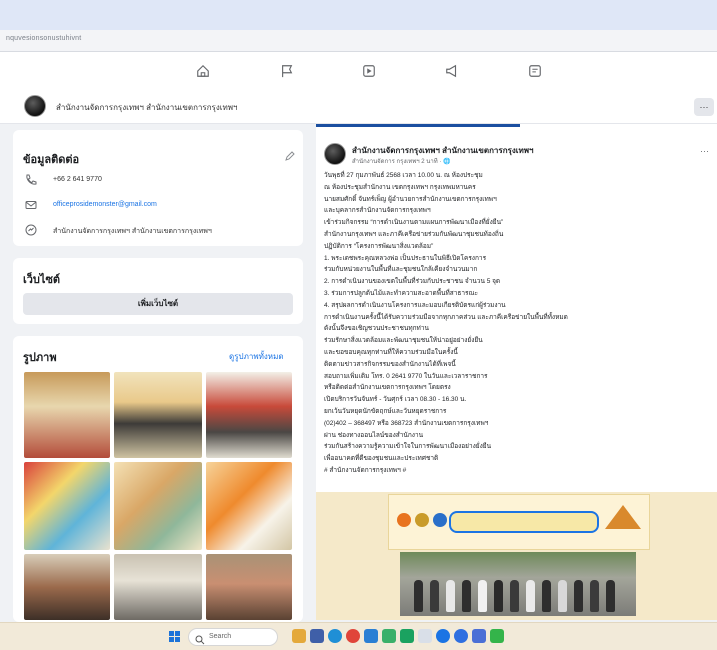 This screenshot has width=717, height=650. What do you see at coordinates (290, 154) in the screenshot?
I see `edit-icon` at bounding box center [290, 154].